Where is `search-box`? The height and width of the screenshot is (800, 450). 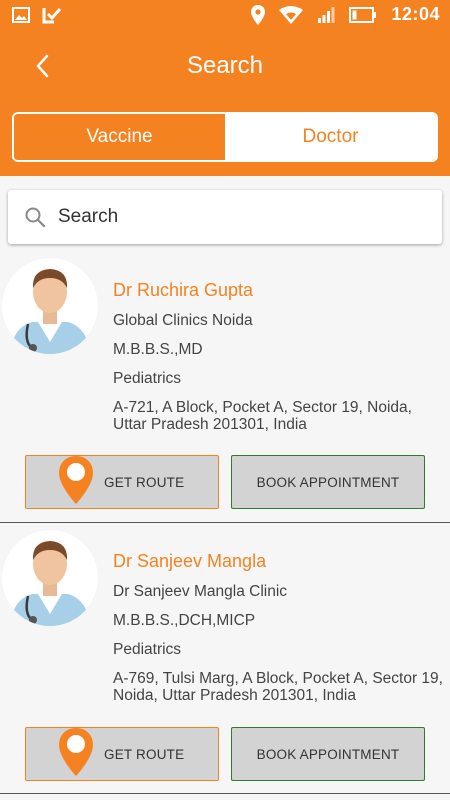
search-box is located at coordinates (225, 217).